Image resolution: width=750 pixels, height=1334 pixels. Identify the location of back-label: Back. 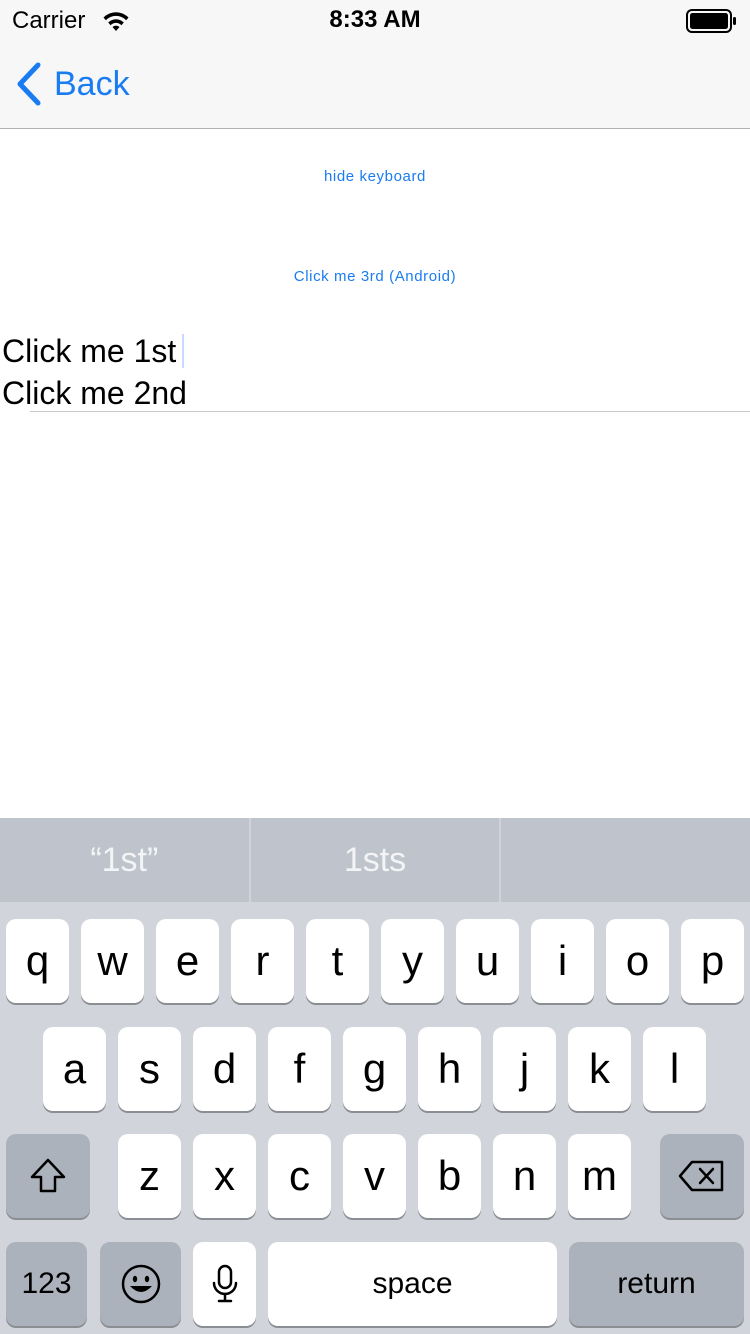
(92, 83).